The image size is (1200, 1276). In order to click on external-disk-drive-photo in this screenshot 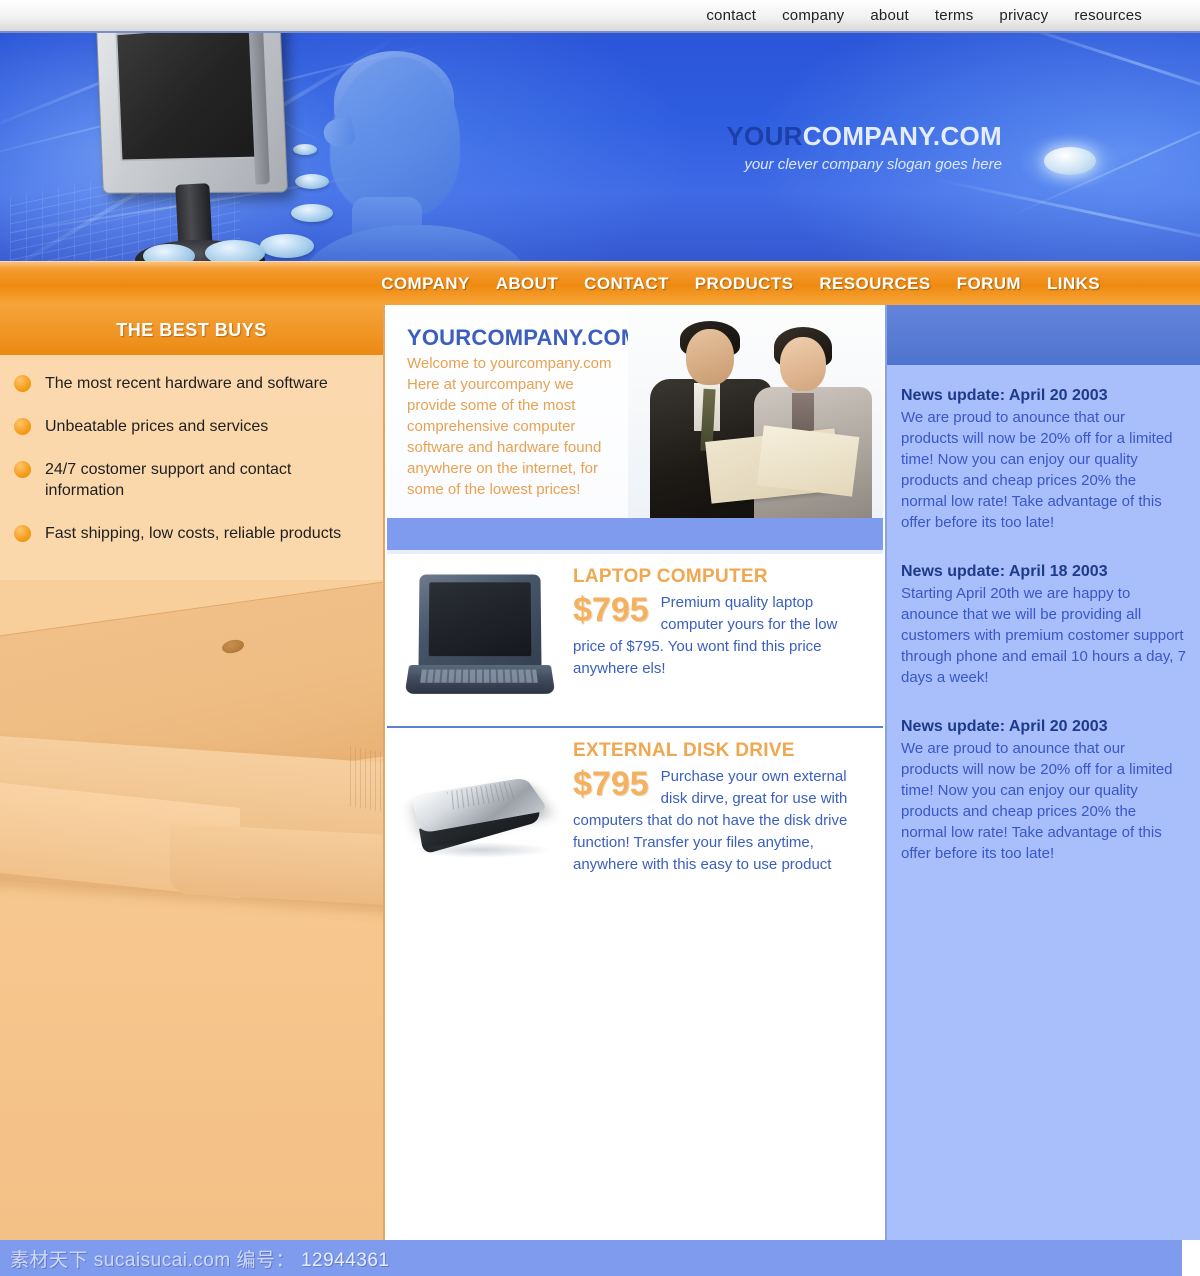, I will do `click(478, 811)`.